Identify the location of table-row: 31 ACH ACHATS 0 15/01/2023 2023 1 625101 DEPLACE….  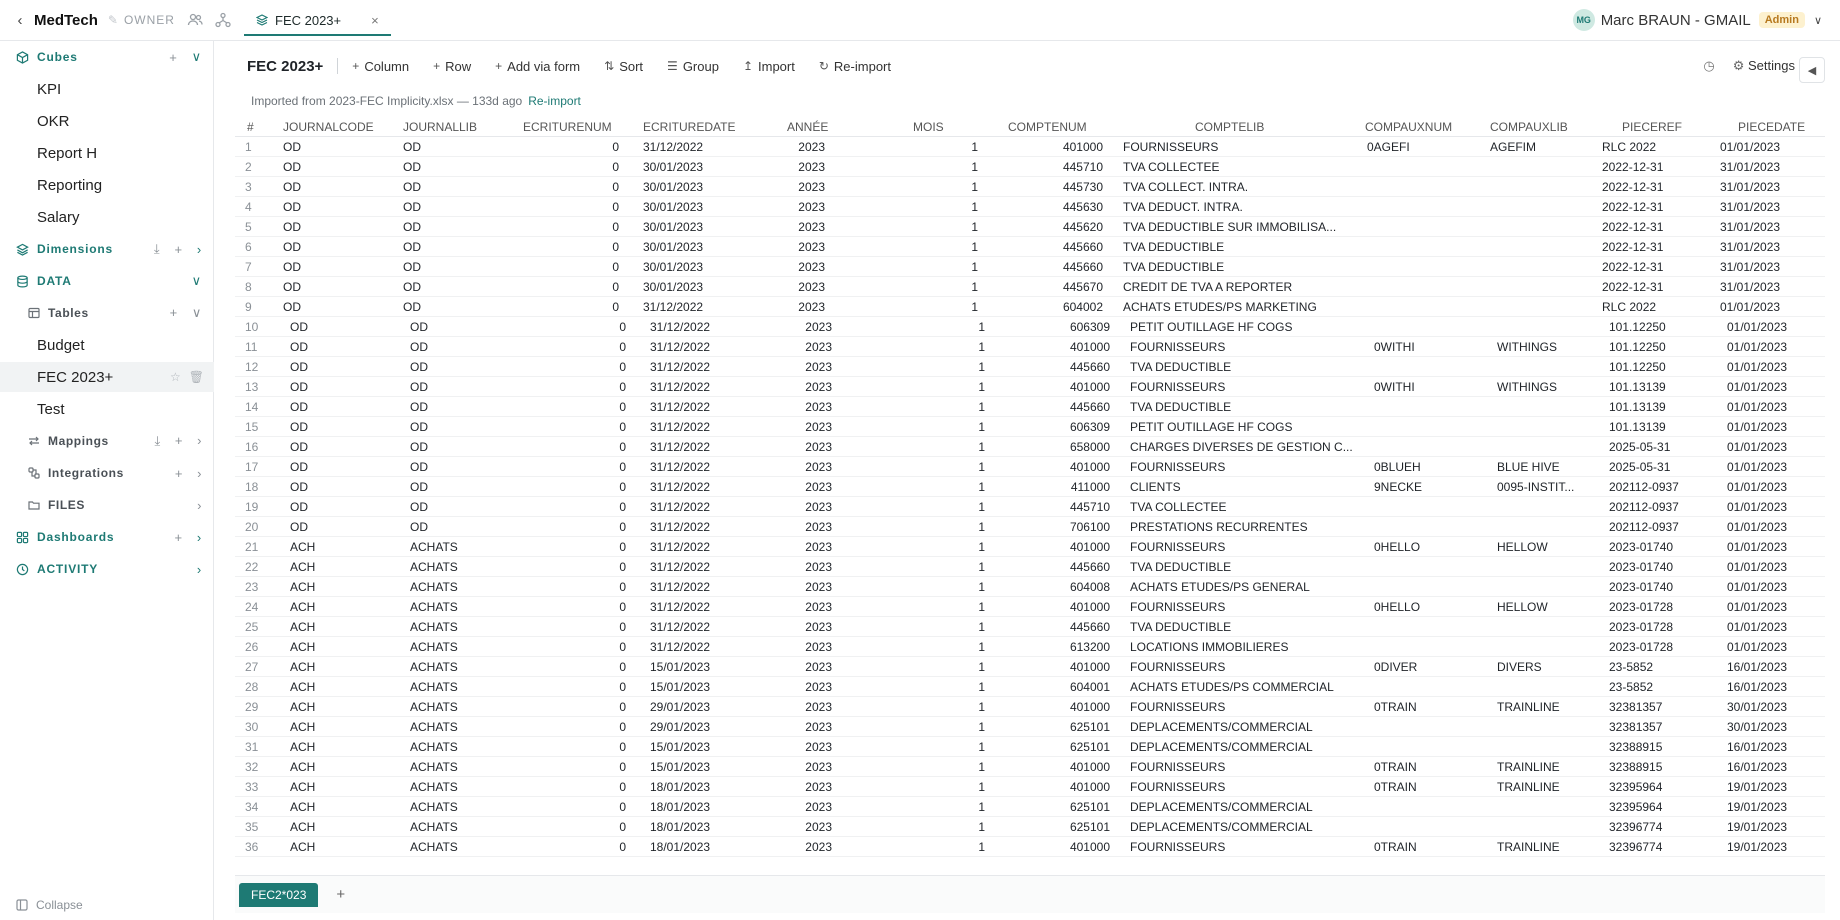
(1030, 747).